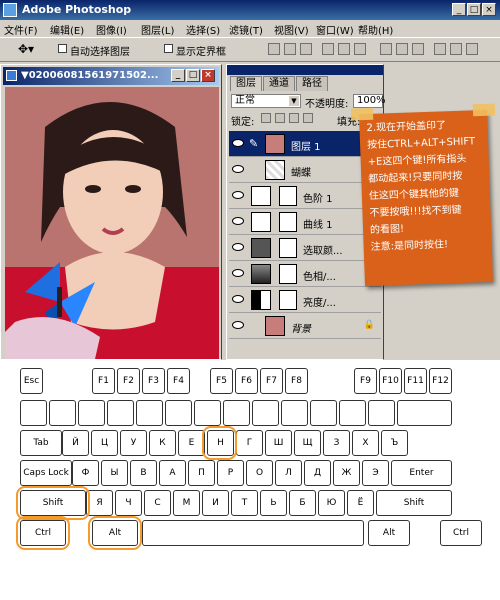 Image resolution: width=500 pixels, height=600 pixels. I want to click on key-ctrl-right: Ctrl, so click(461, 533).